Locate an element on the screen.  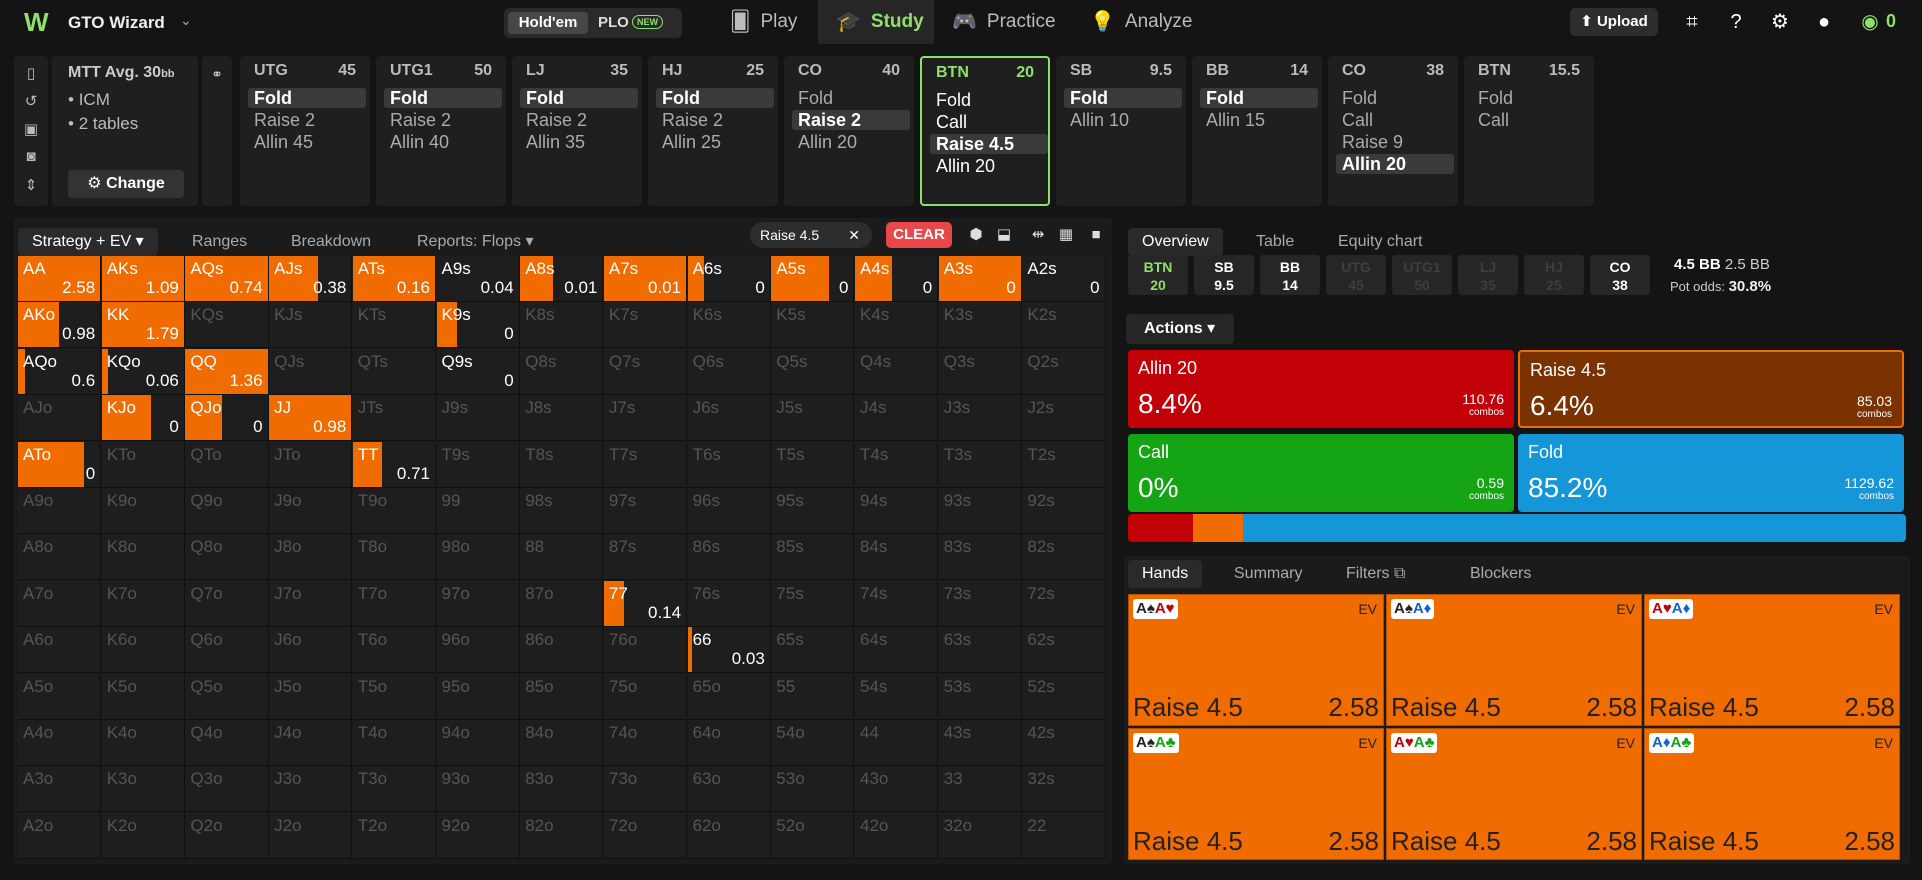
hand-cell: 32s is located at coordinates (1064, 789).